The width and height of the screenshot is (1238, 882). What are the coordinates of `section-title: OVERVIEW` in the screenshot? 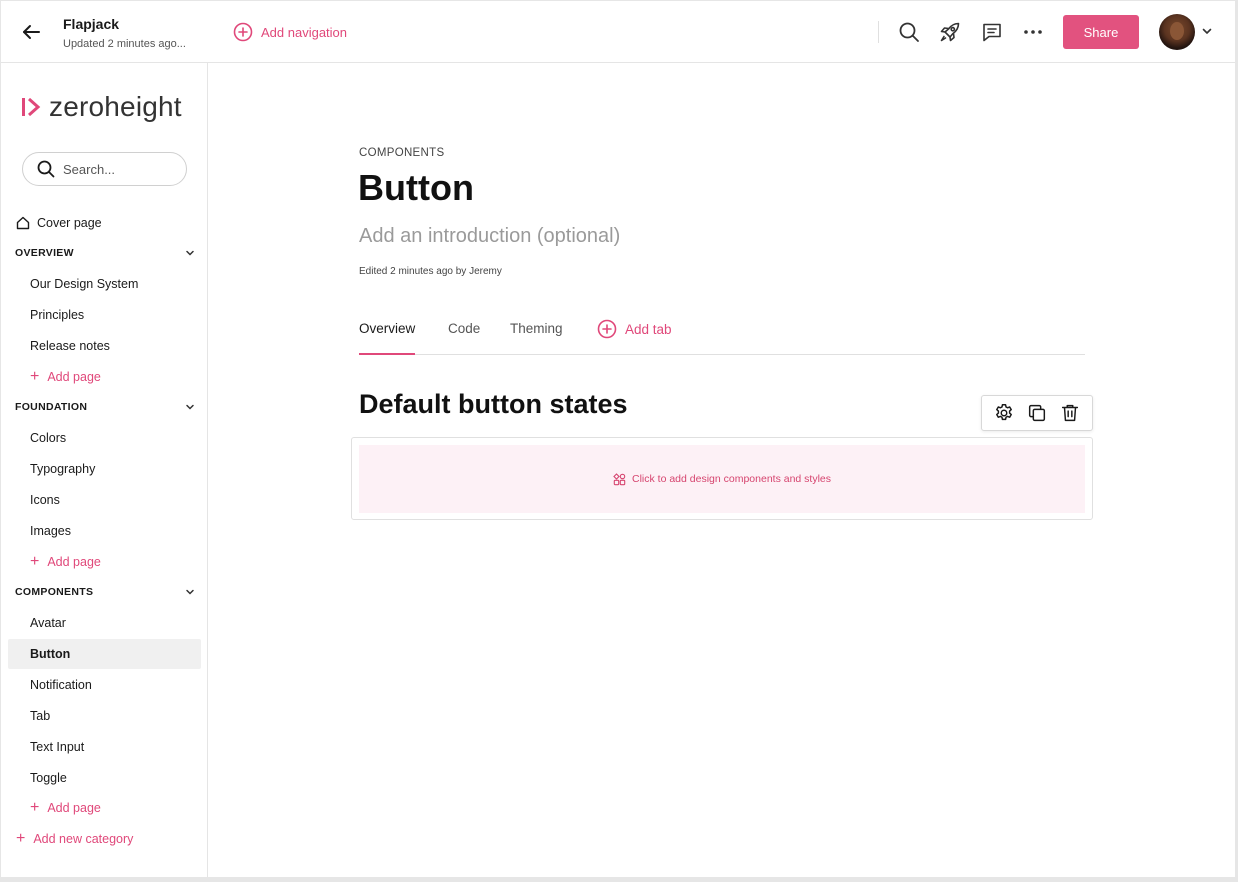 It's located at (44, 253).